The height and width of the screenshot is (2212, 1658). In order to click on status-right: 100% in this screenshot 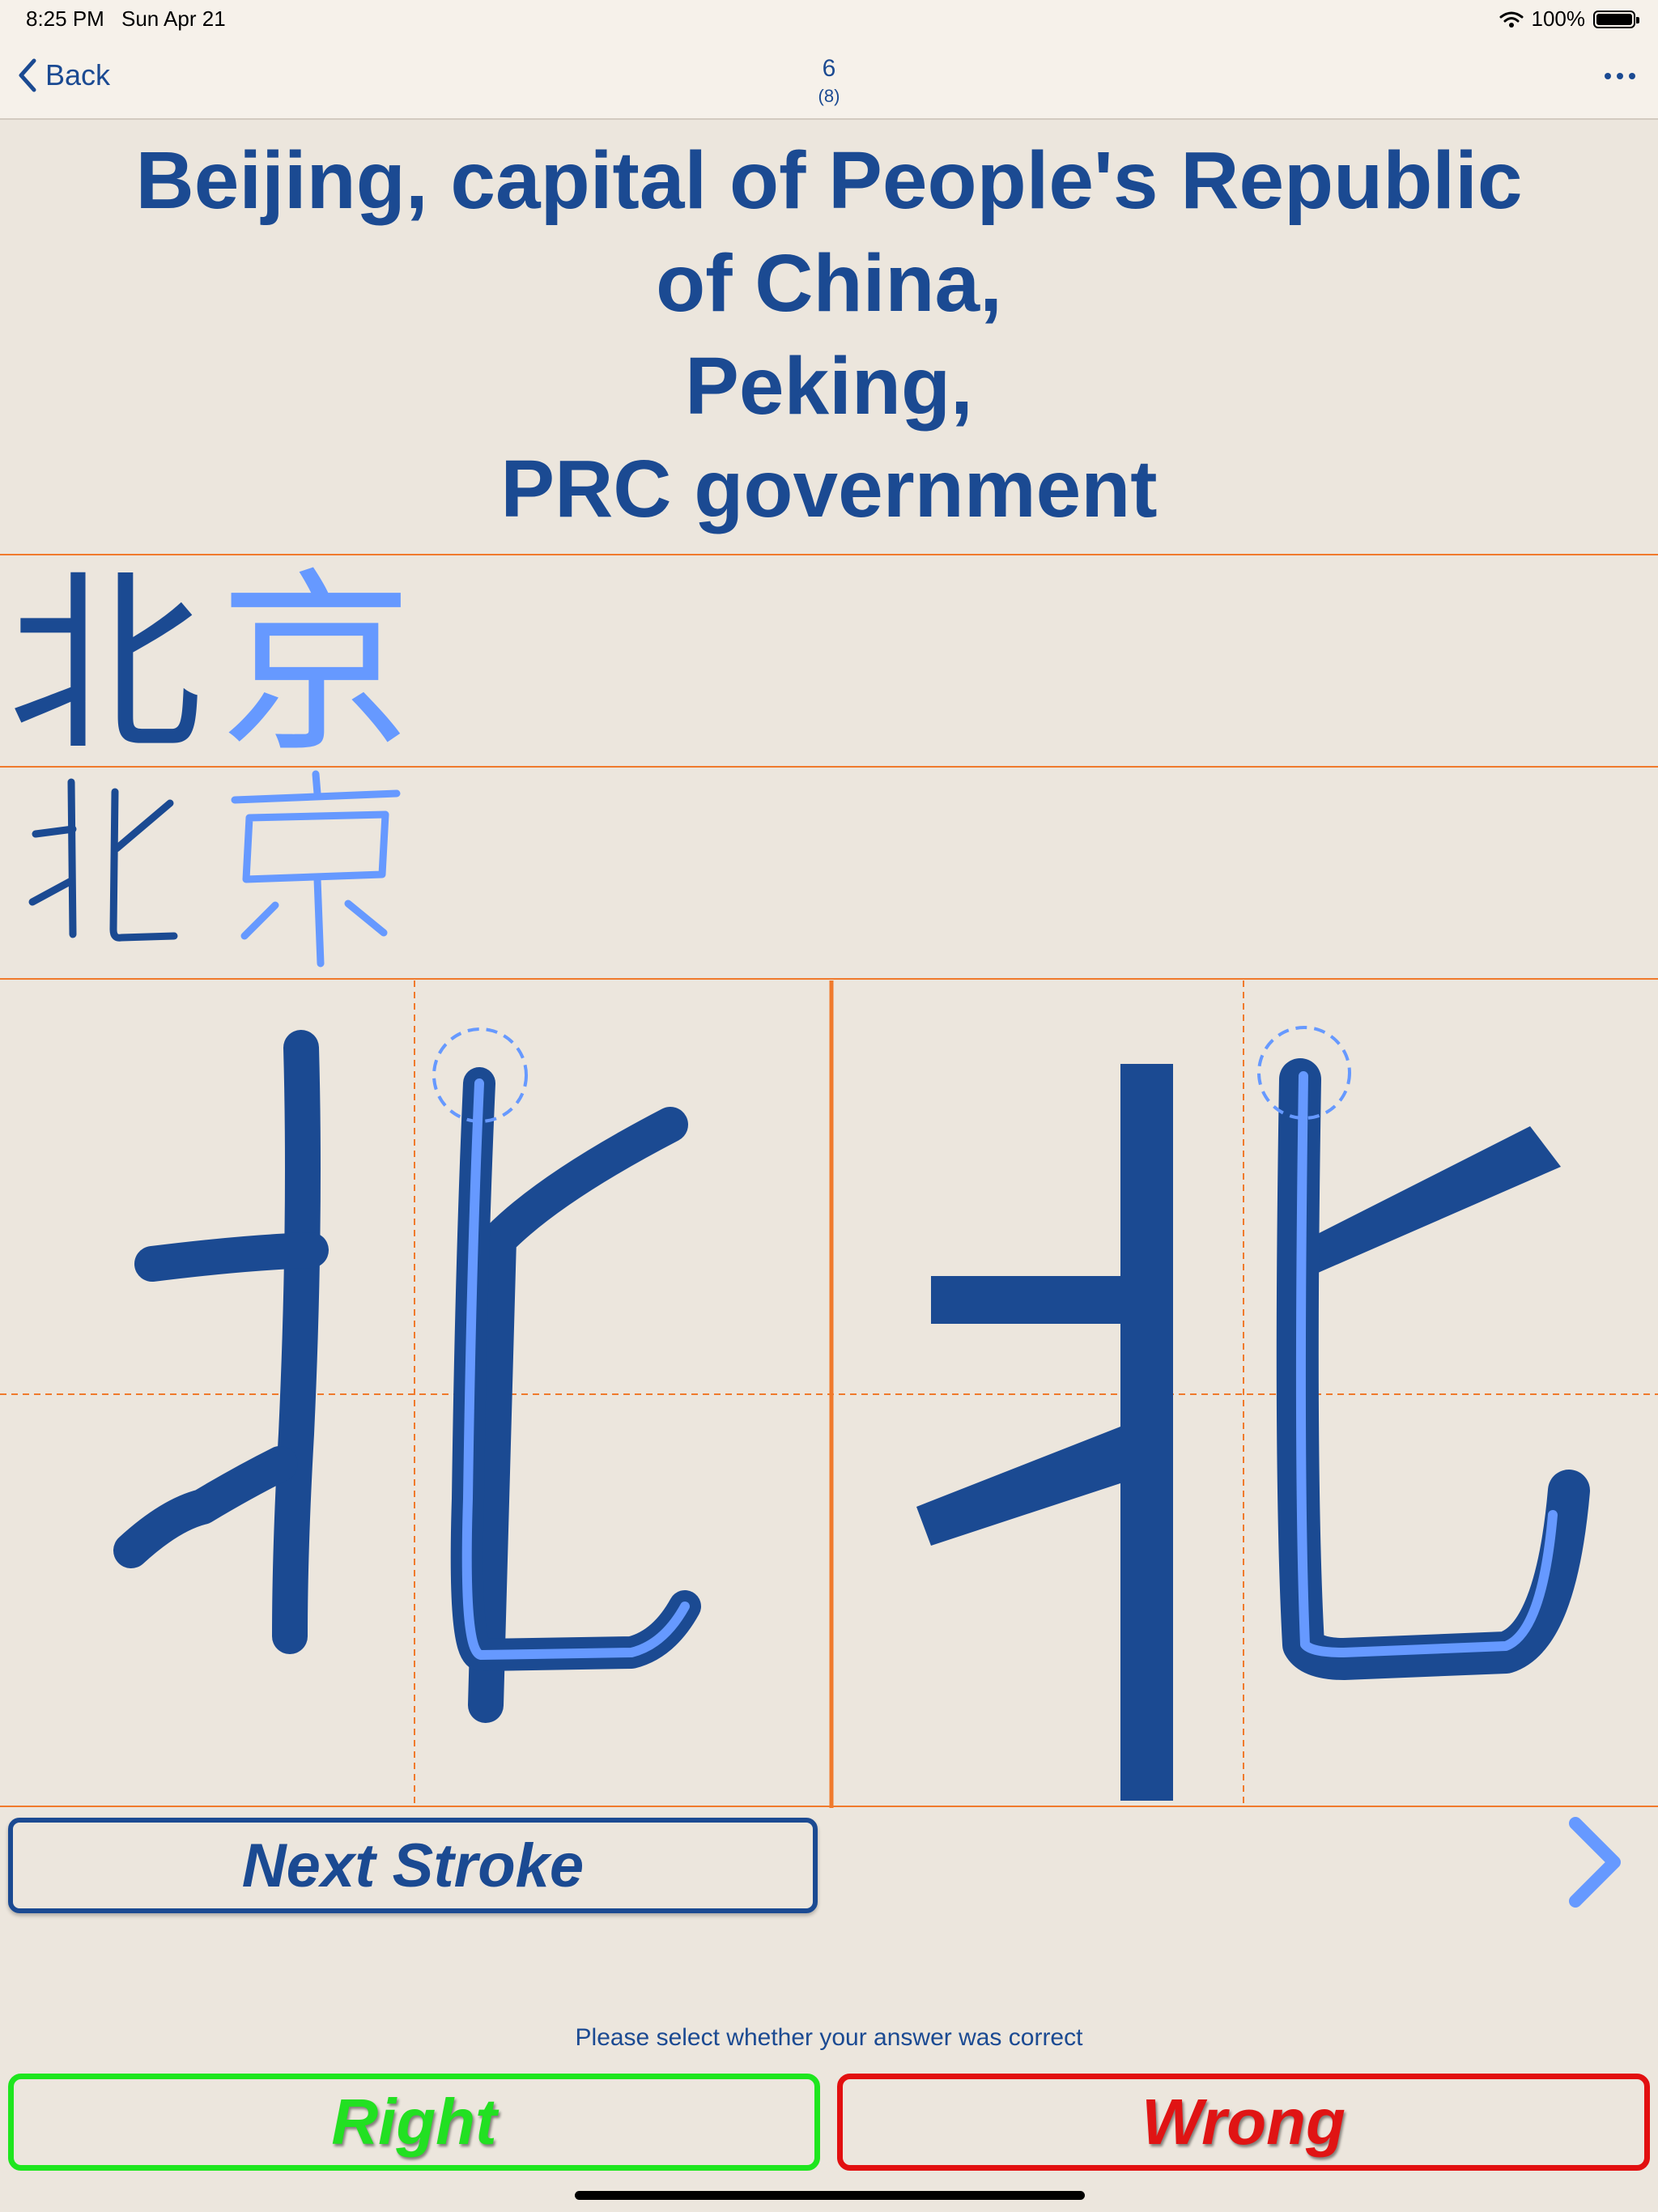, I will do `click(1569, 19)`.